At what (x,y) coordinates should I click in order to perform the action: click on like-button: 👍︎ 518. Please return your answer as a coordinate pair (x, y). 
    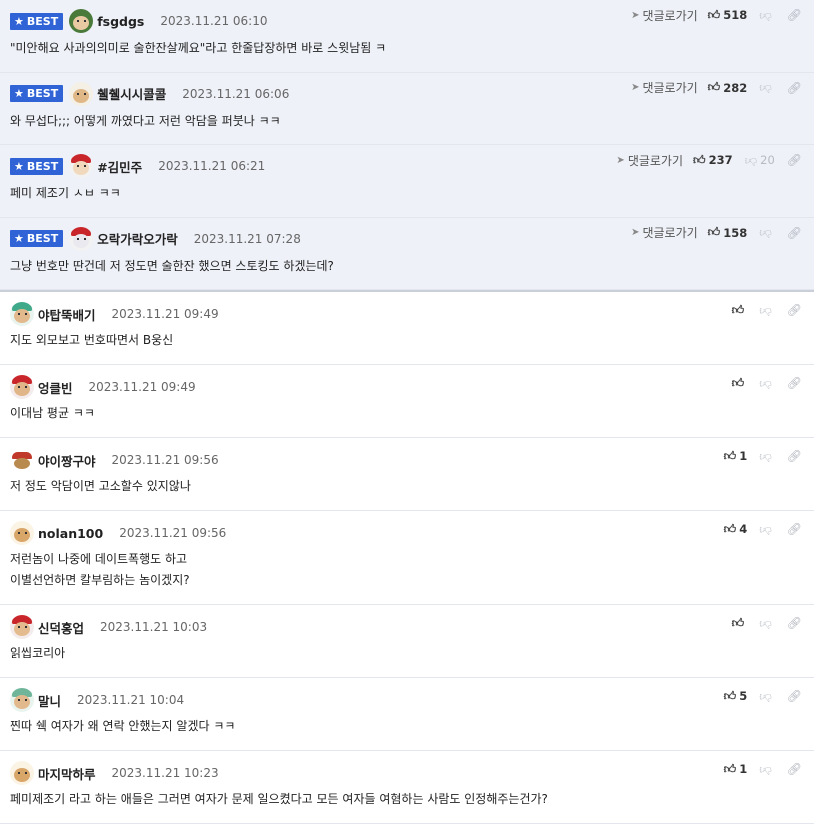
    Looking at the image, I should click on (728, 15).